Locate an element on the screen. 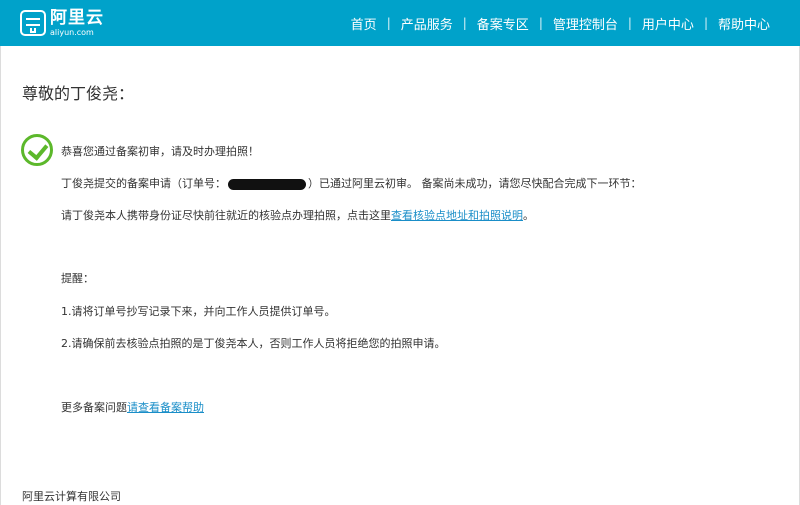 The width and height of the screenshot is (800, 505). nav-home: 首页 is located at coordinates (364, 23).